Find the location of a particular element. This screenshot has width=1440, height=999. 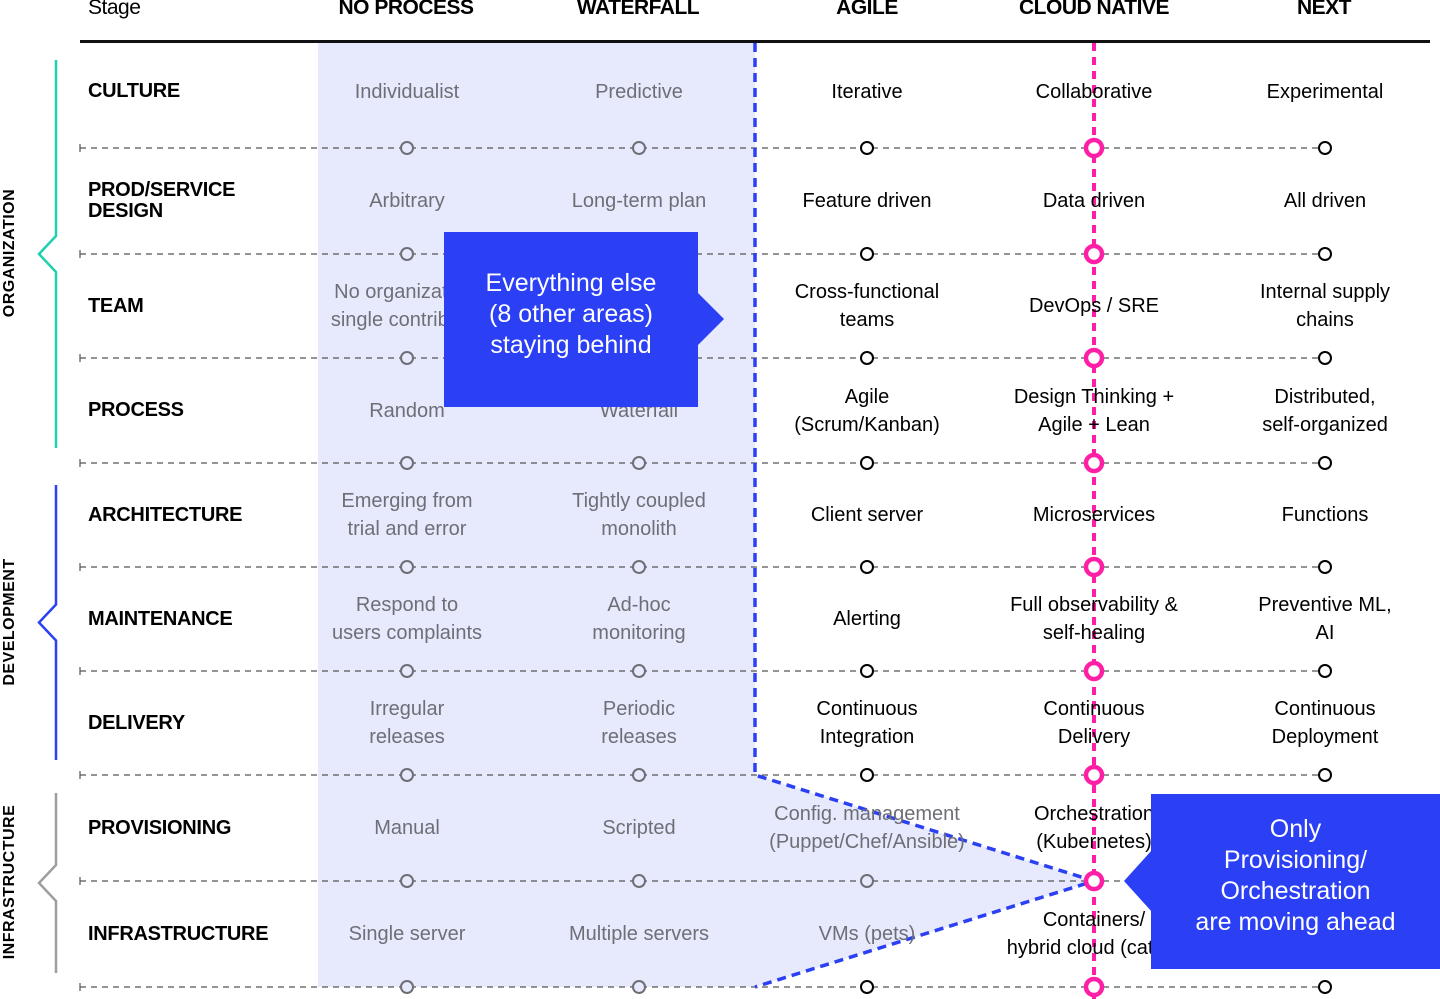

callout-behind-pointer is located at coordinates (710, 319).